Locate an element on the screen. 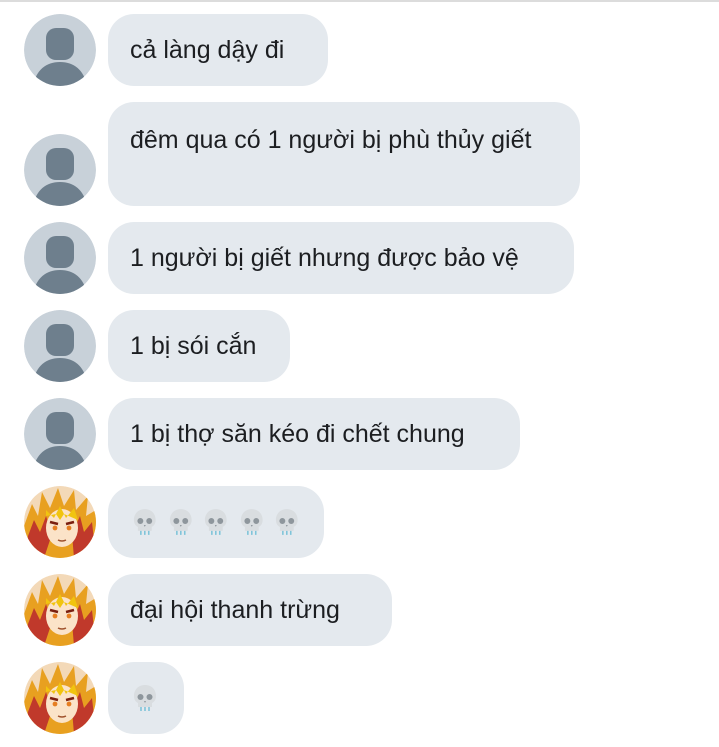  message-bubble: đêm qua có 1 người bị phù thủy giết is located at coordinates (344, 154).